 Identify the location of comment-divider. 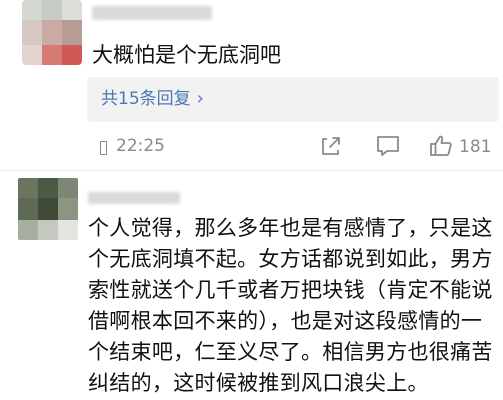
(251, 170).